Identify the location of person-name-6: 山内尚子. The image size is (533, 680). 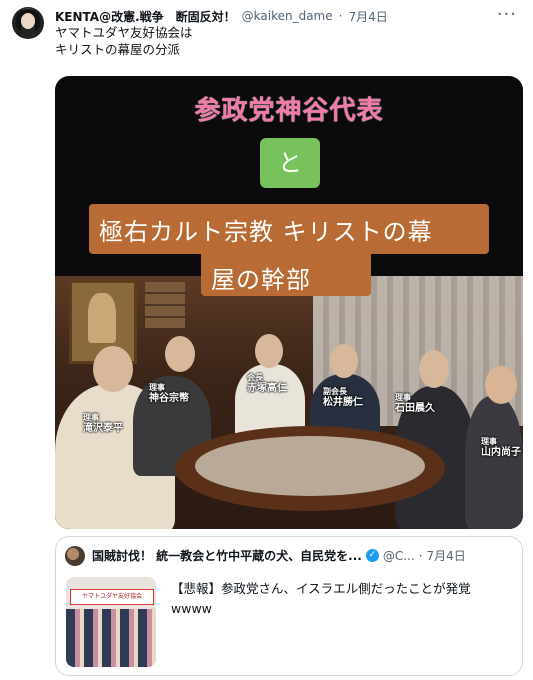
(501, 452).